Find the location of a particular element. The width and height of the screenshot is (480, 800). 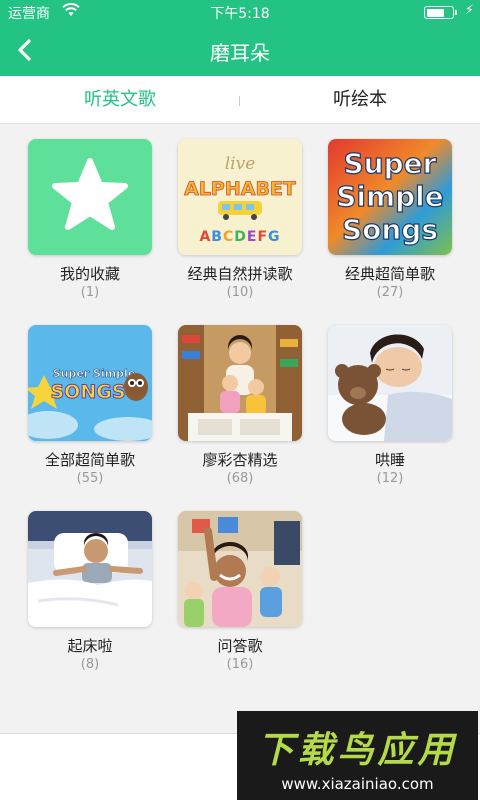

status-bar: 运营商 下午5:18 ⚡ is located at coordinates (240, 12).